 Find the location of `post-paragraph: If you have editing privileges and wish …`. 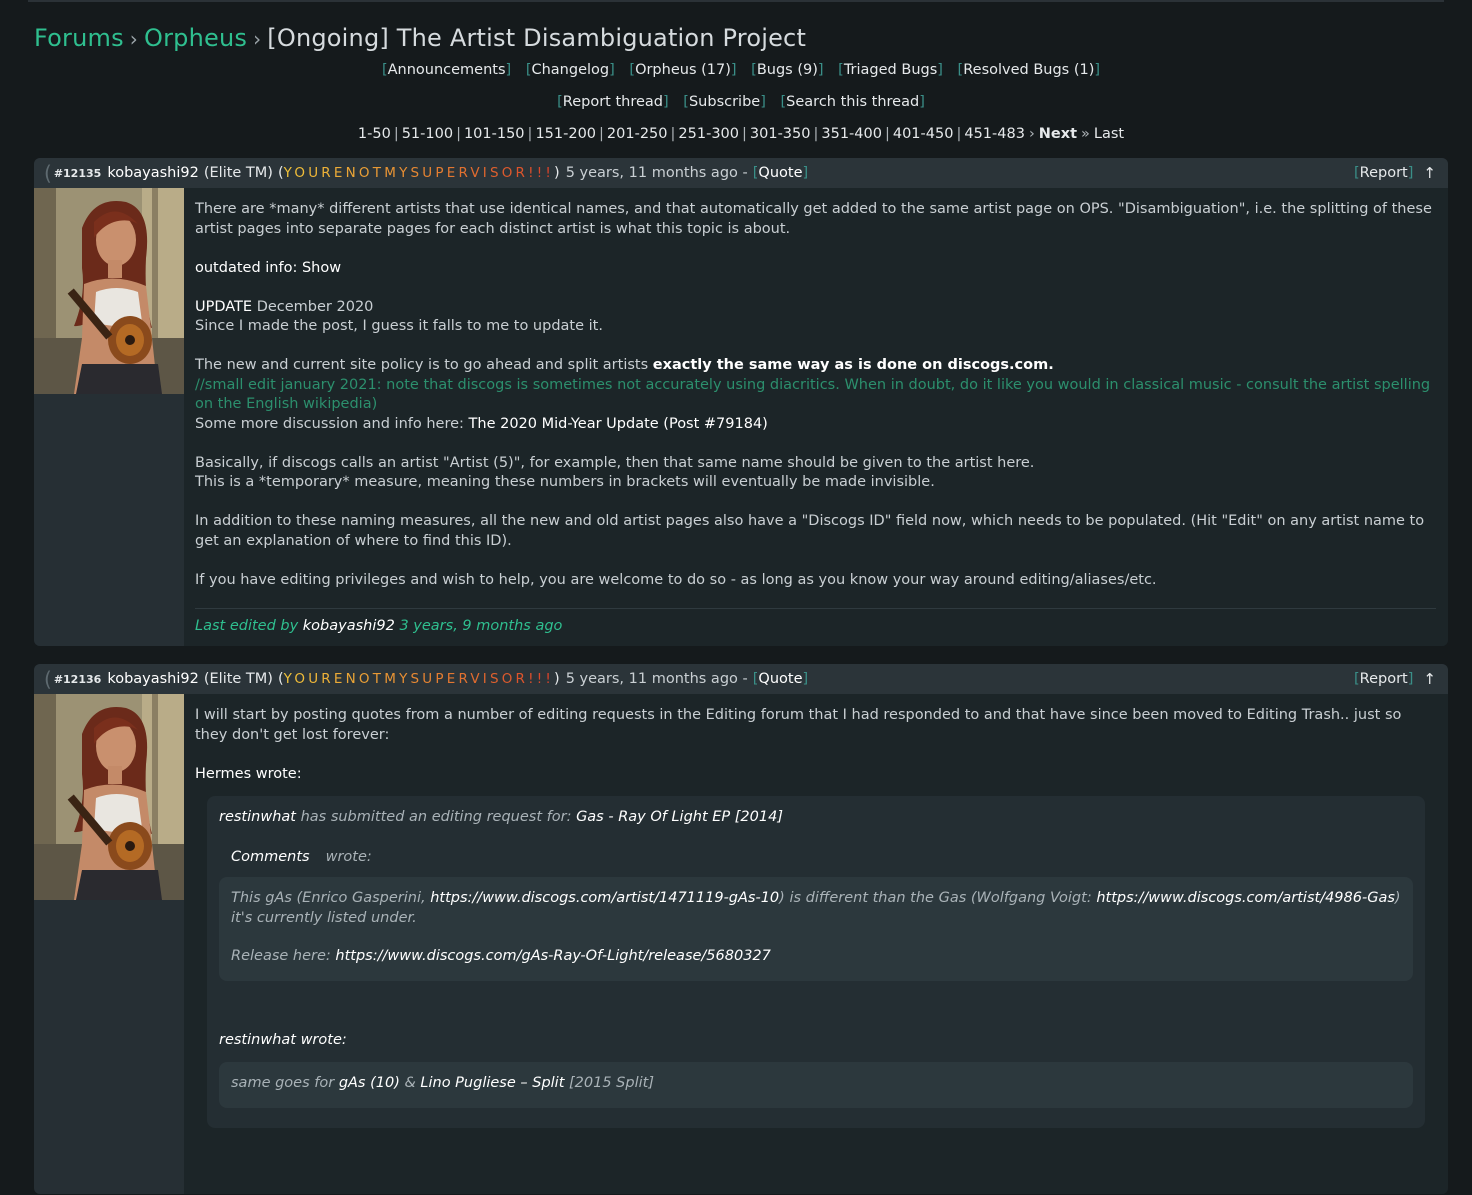

post-paragraph: If you have editing privileges and wish … is located at coordinates (676, 579).